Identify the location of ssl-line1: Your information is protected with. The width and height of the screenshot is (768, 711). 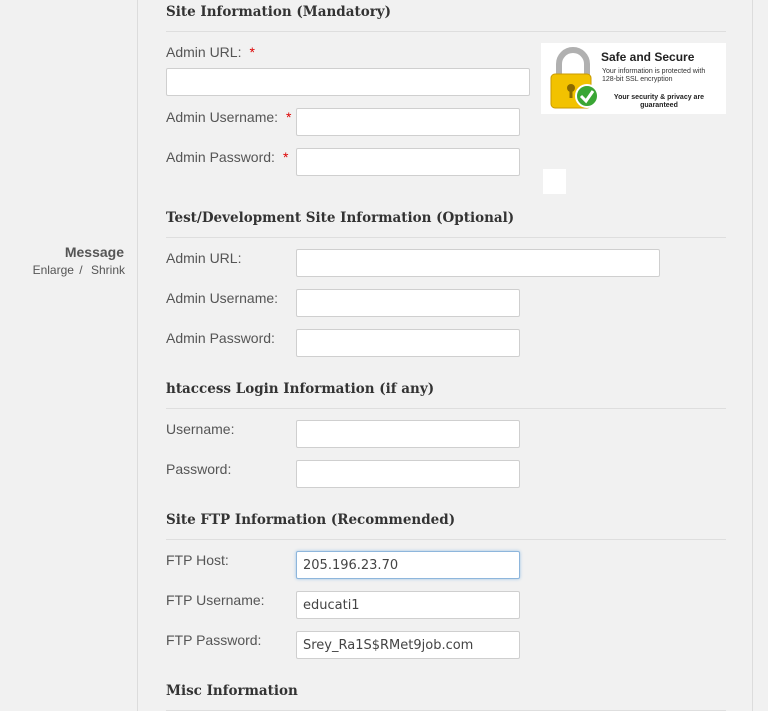
(654, 71).